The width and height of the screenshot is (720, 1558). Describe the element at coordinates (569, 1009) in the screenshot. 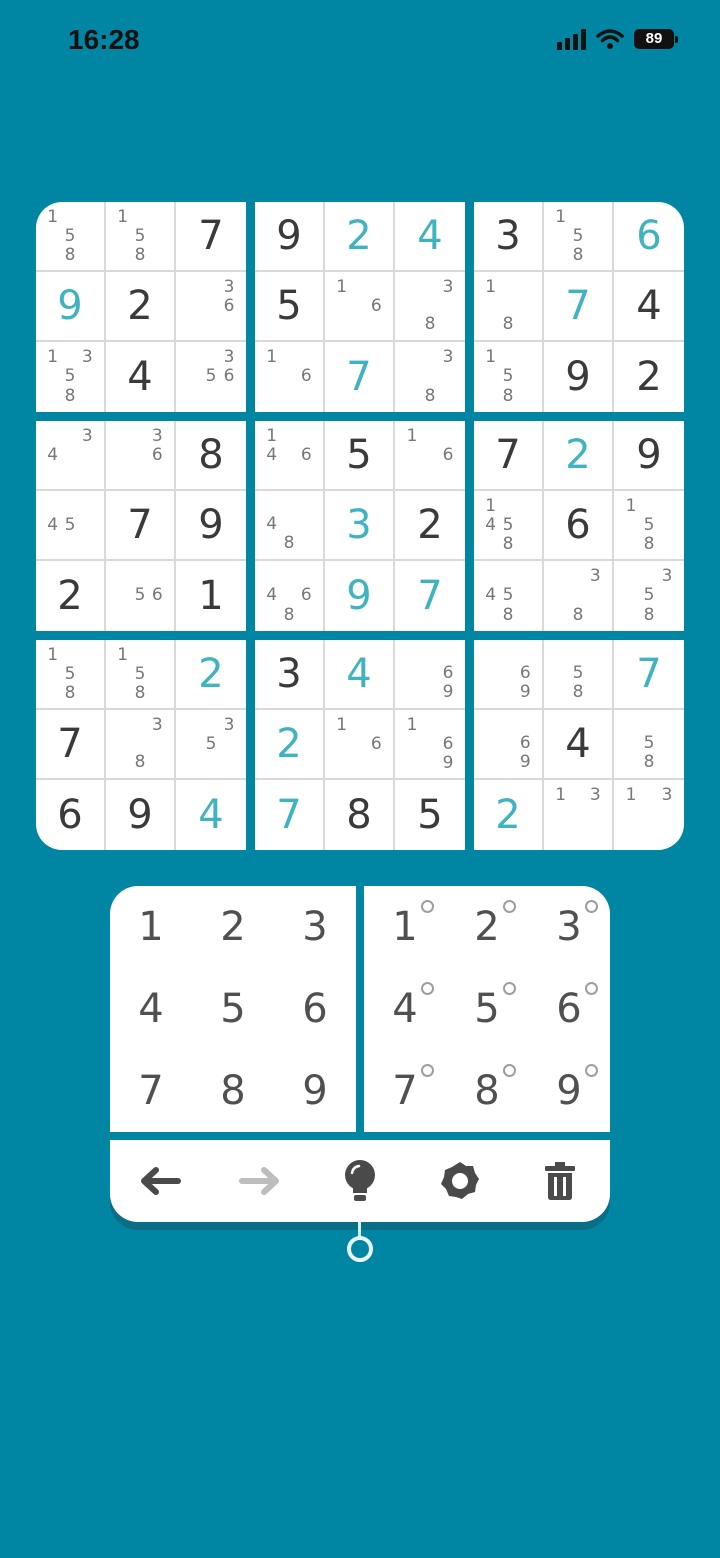

I see `note-key-6: 6` at that location.